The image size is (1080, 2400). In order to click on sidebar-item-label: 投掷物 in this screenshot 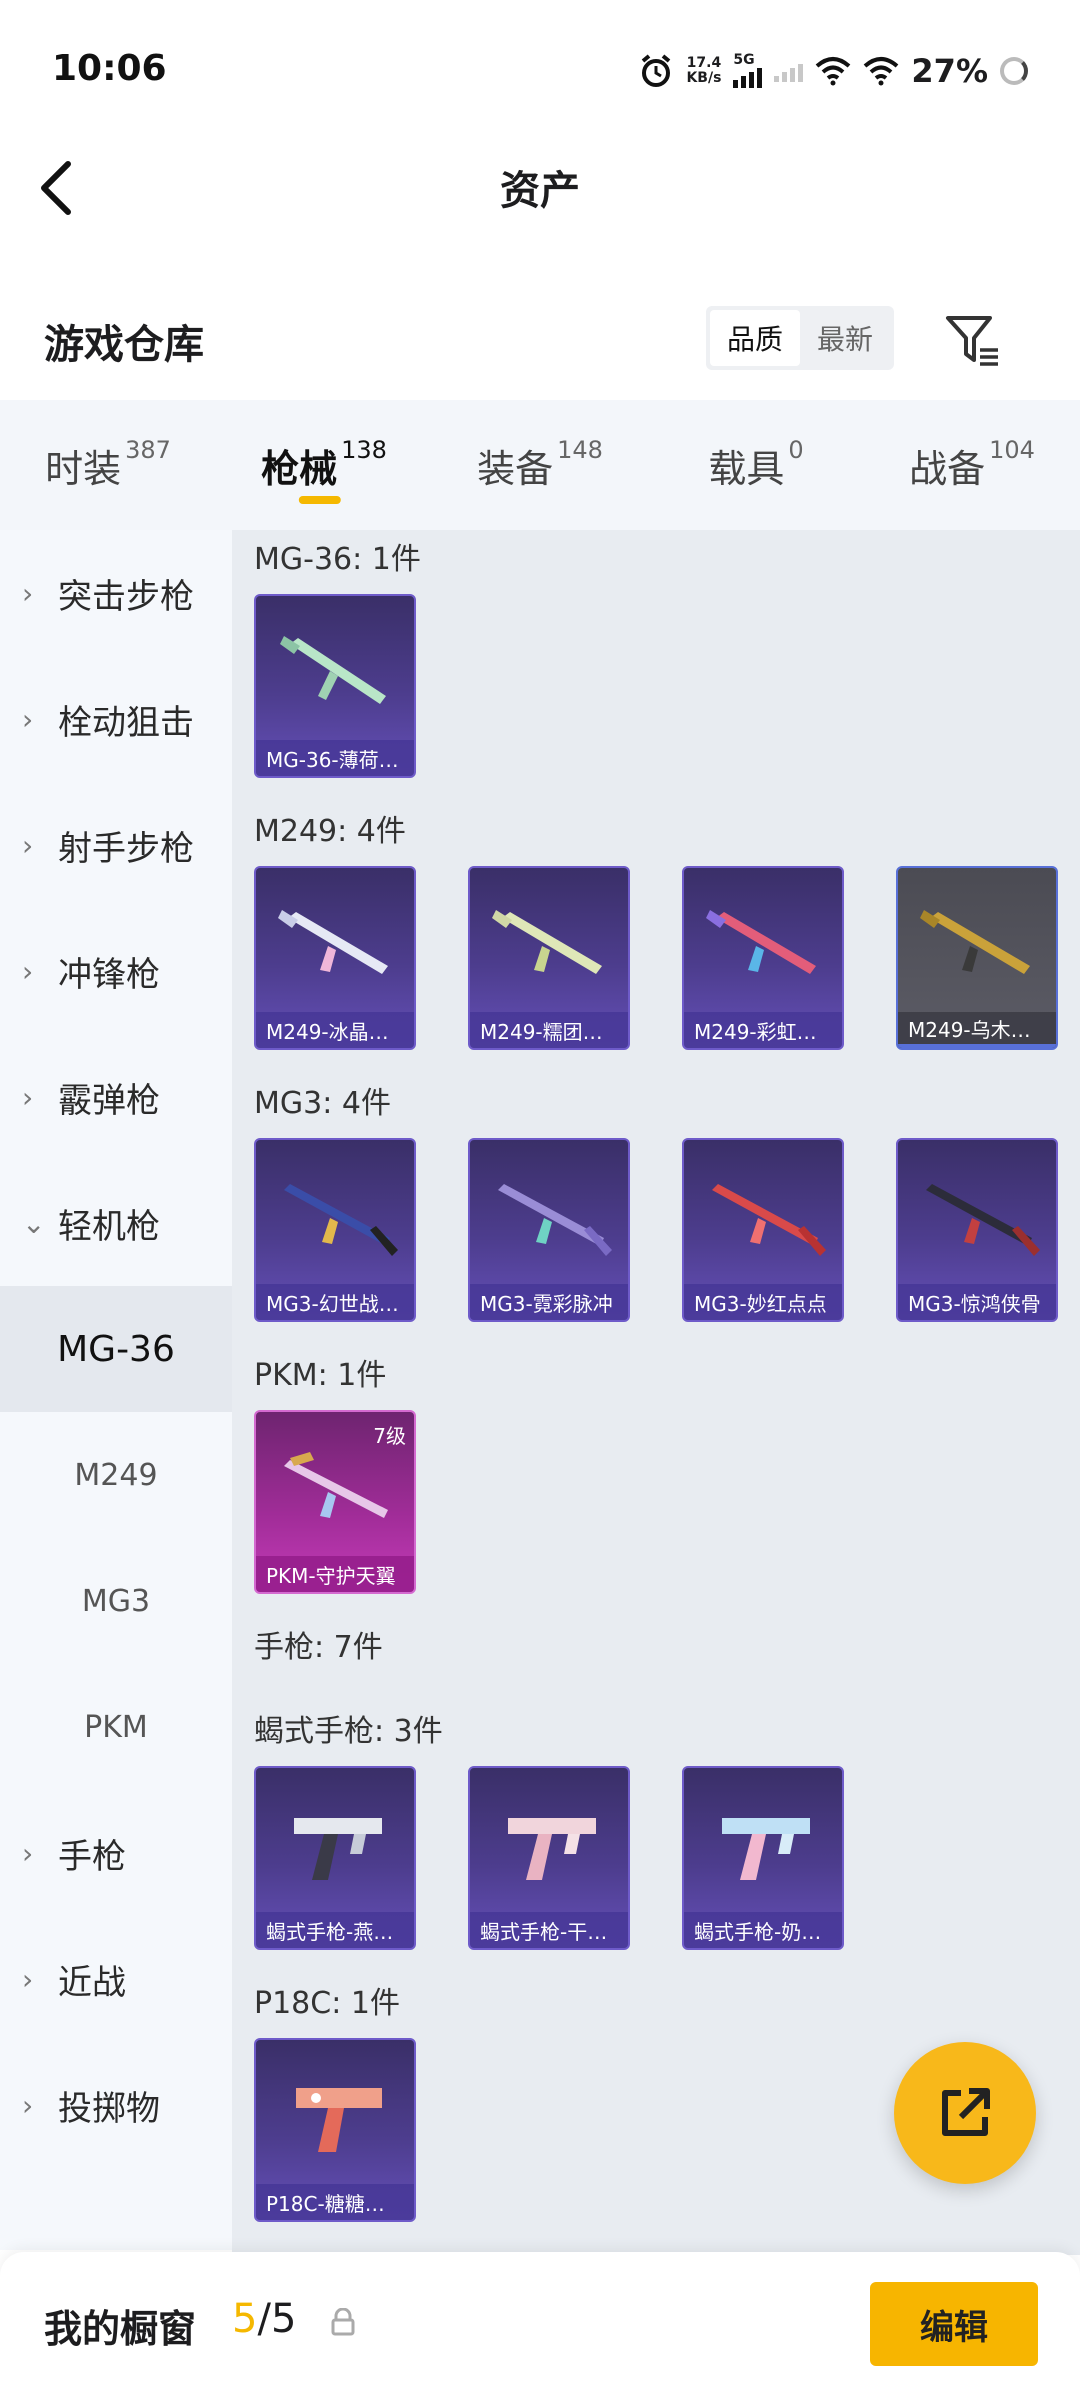, I will do `click(109, 2108)`.